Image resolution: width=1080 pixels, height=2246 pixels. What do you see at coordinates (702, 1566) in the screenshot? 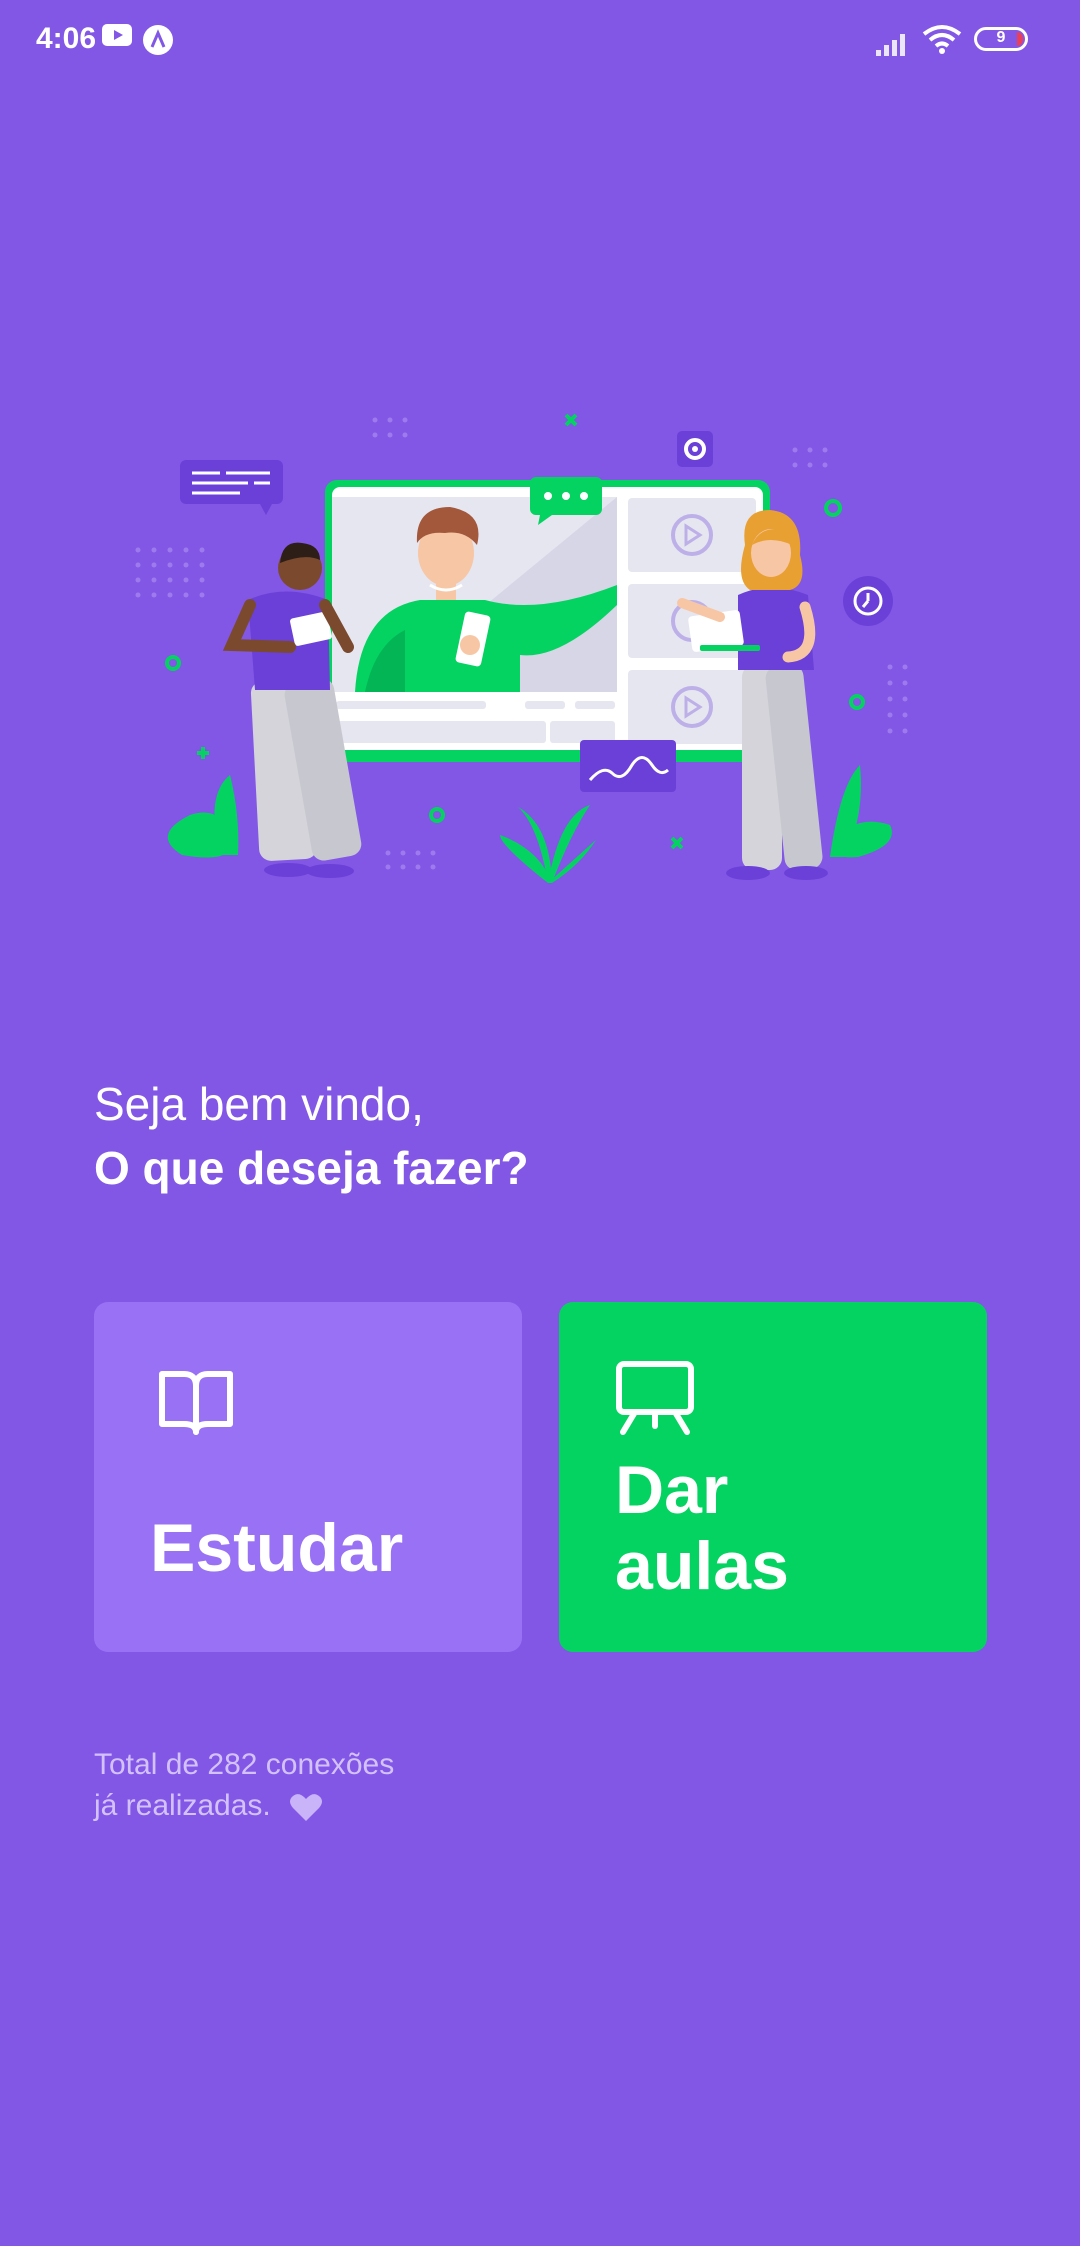
I see `teach-label-line2: aulas` at bounding box center [702, 1566].